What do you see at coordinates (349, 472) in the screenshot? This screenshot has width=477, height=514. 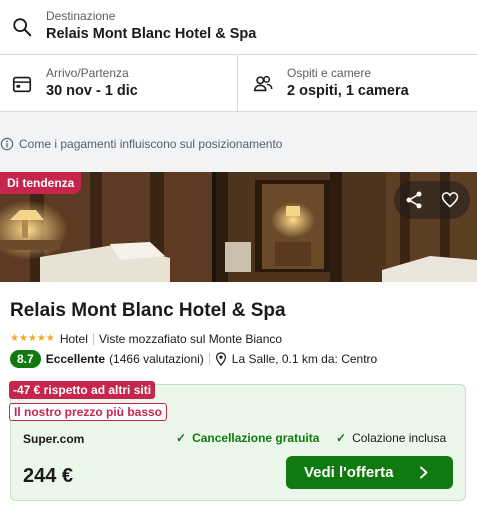 I see `view-offer-label: Vedi l'offerta` at bounding box center [349, 472].